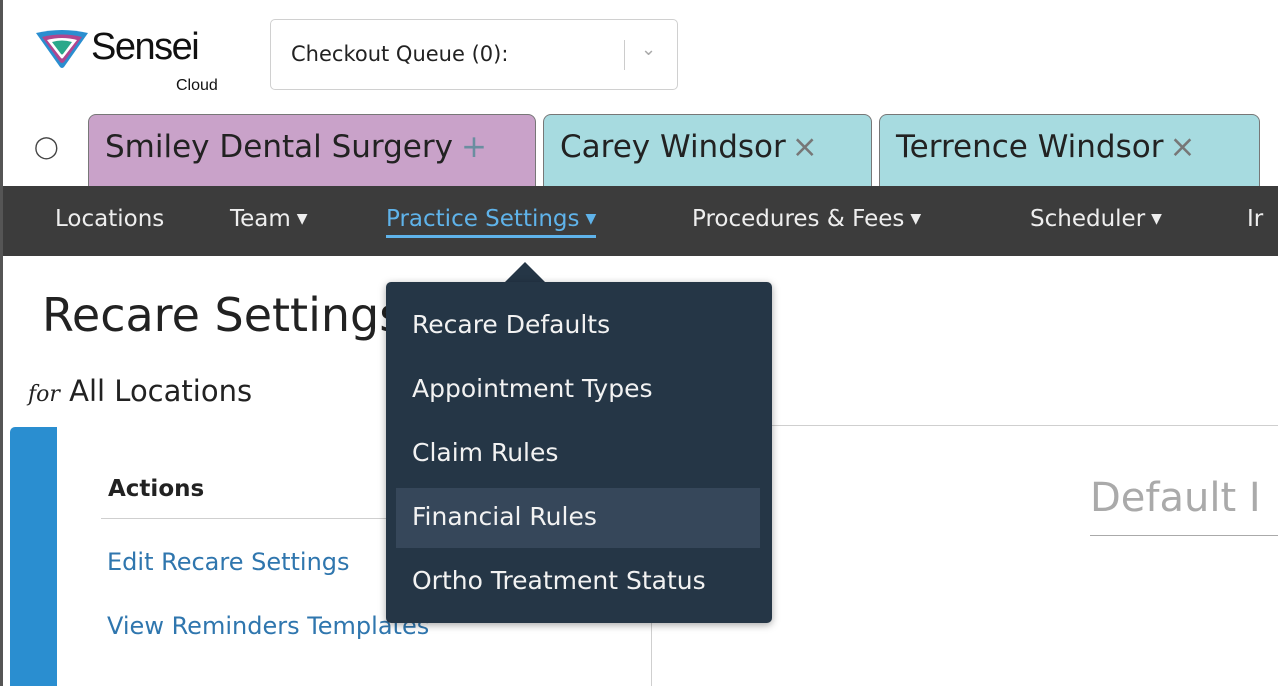 Image resolution: width=1278 pixels, height=686 pixels. I want to click on menu-item-claim-rules: Claim Rules, so click(578, 454).